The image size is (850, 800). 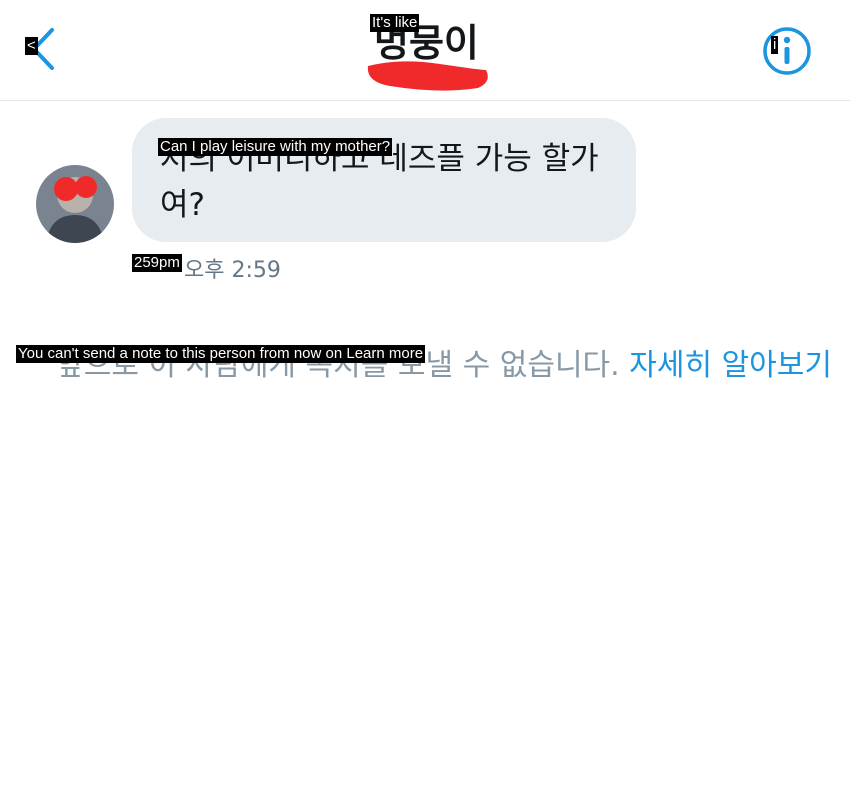 What do you see at coordinates (42, 49) in the screenshot?
I see `back-button: <` at bounding box center [42, 49].